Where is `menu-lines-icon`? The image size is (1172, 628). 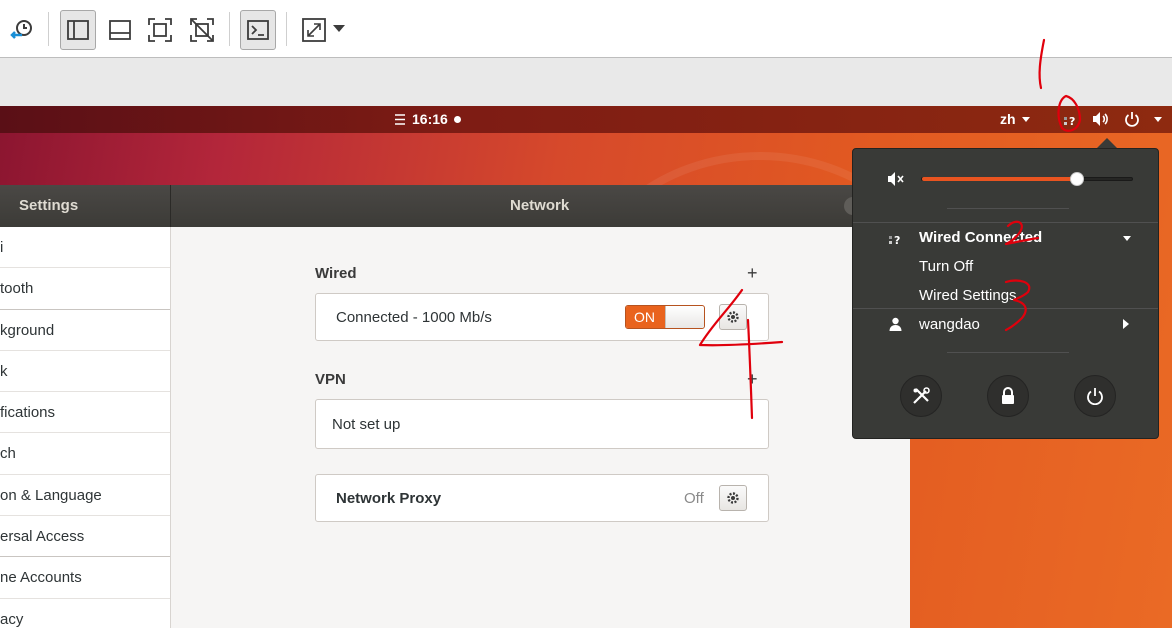
menu-lines-icon is located at coordinates (400, 119).